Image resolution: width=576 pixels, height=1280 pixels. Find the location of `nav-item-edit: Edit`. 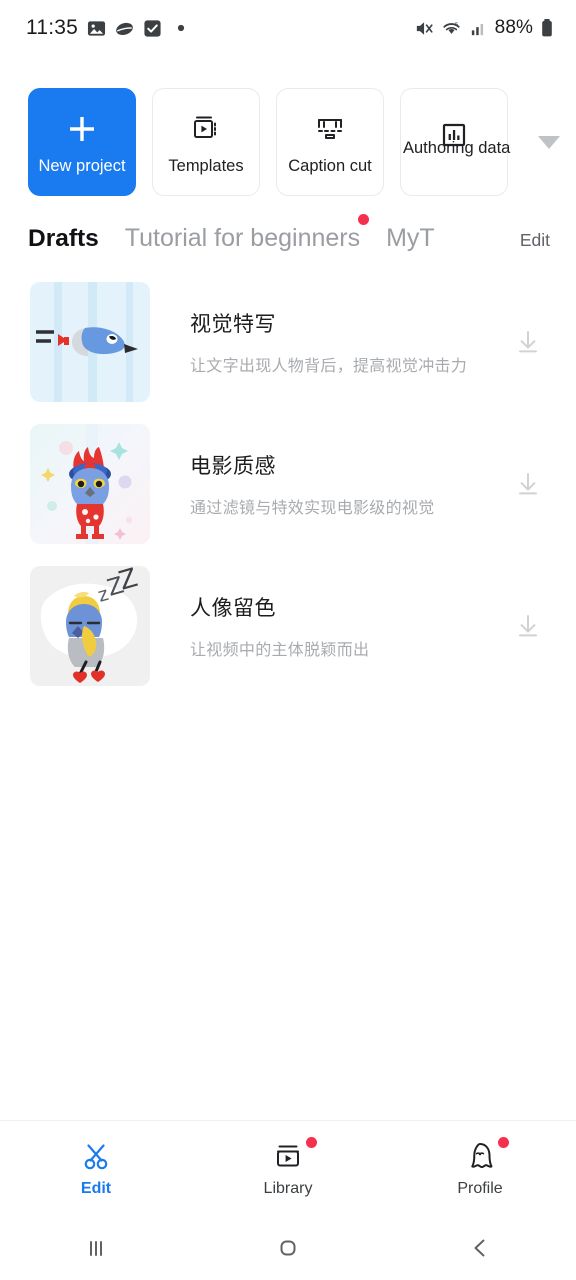

nav-item-edit: Edit is located at coordinates (96, 1168).